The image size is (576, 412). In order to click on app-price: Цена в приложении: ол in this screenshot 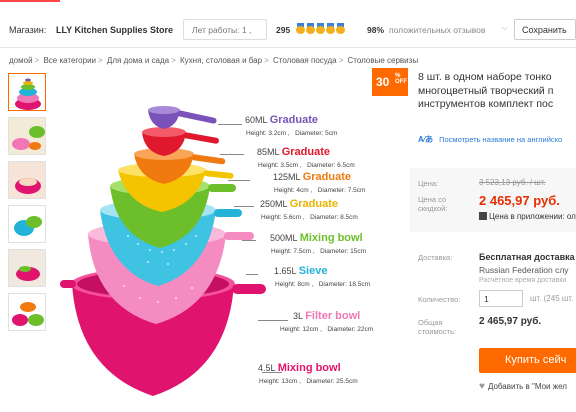, I will do `click(527, 216)`.